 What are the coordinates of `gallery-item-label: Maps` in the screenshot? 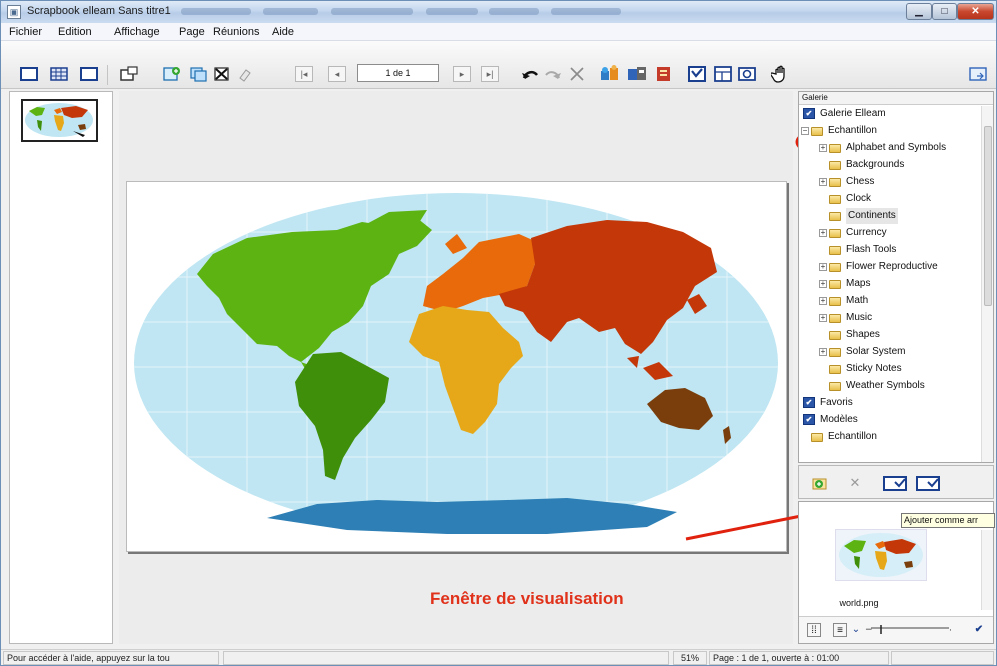 It's located at (858, 283).